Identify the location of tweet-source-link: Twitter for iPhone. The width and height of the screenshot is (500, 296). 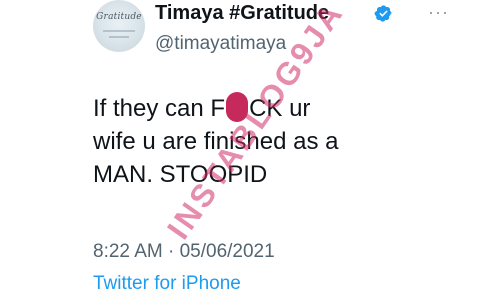
(167, 284).